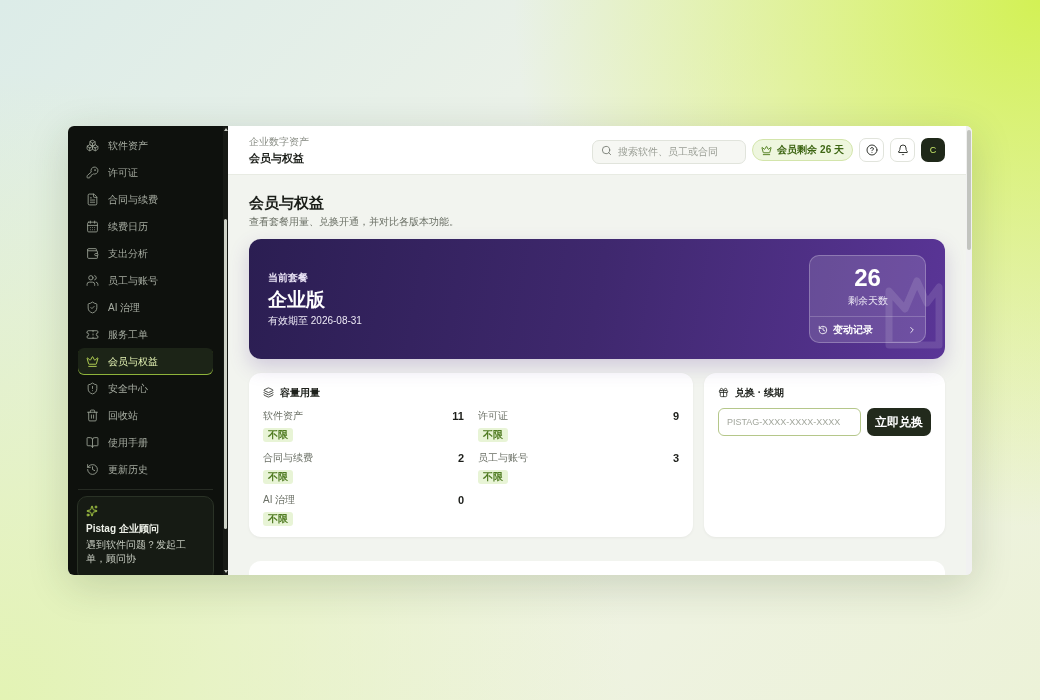  What do you see at coordinates (867, 329) in the screenshot?
I see `history-link: 变动记录` at bounding box center [867, 329].